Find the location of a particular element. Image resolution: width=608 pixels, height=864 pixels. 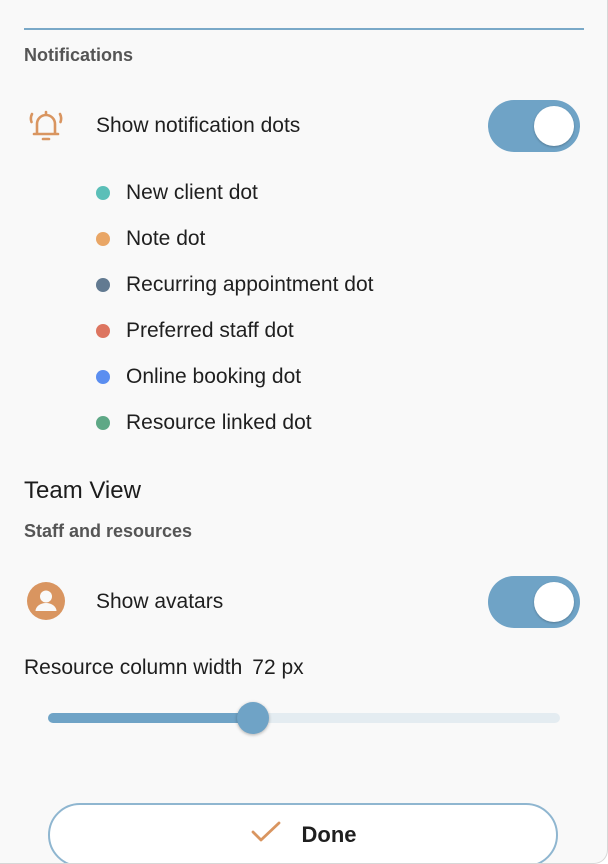

dot-label: Preferred staff dot is located at coordinates (210, 330).